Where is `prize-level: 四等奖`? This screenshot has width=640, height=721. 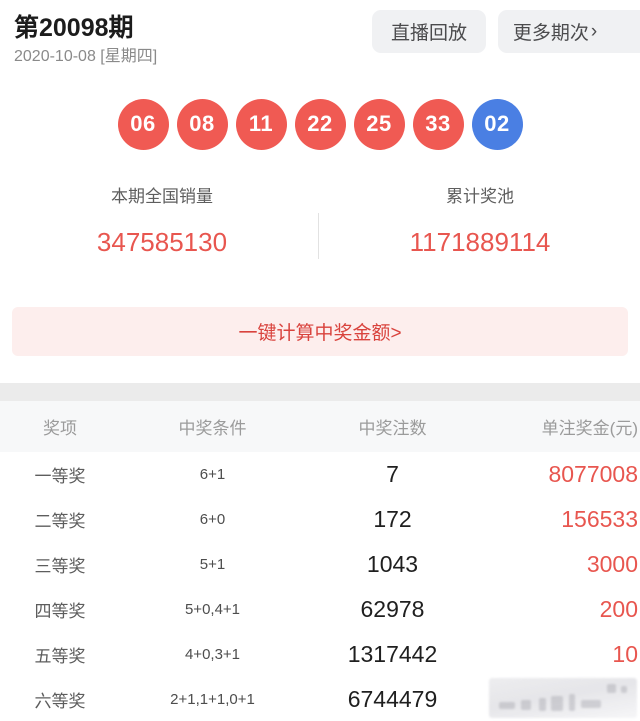 prize-level: 四等奖 is located at coordinates (60, 611).